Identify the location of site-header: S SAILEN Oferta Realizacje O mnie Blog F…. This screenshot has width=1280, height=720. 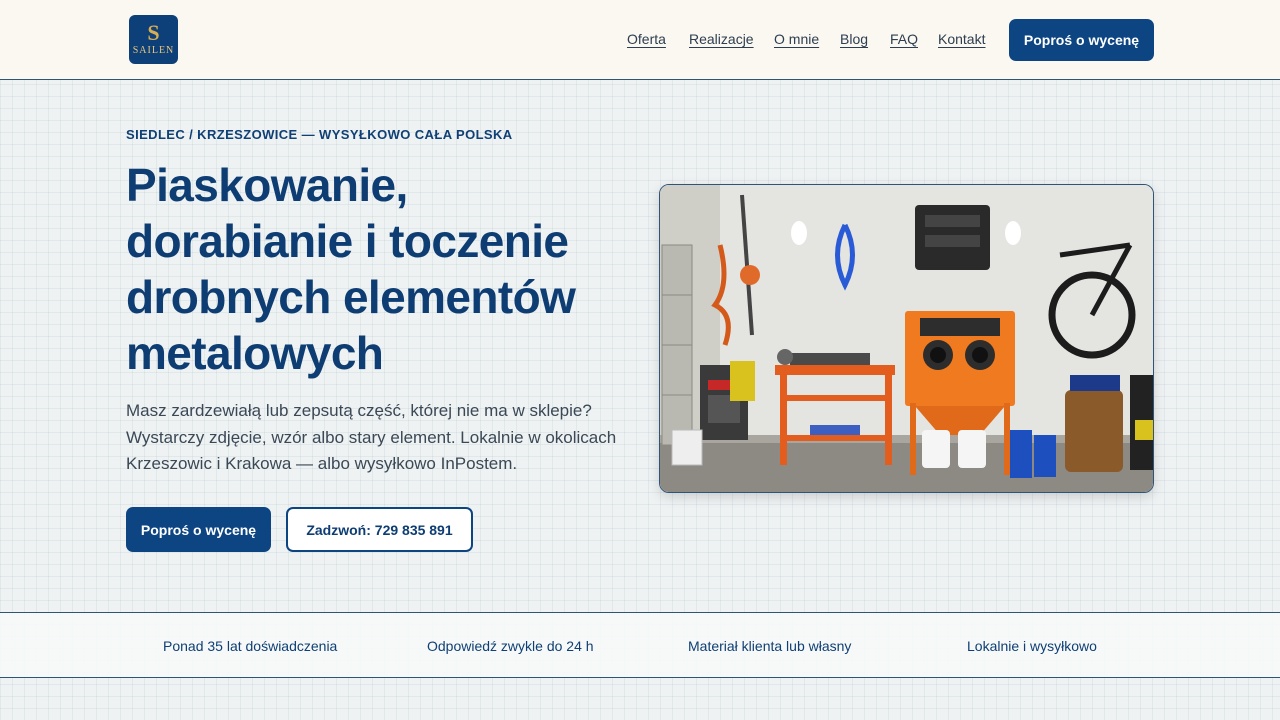
(640, 40).